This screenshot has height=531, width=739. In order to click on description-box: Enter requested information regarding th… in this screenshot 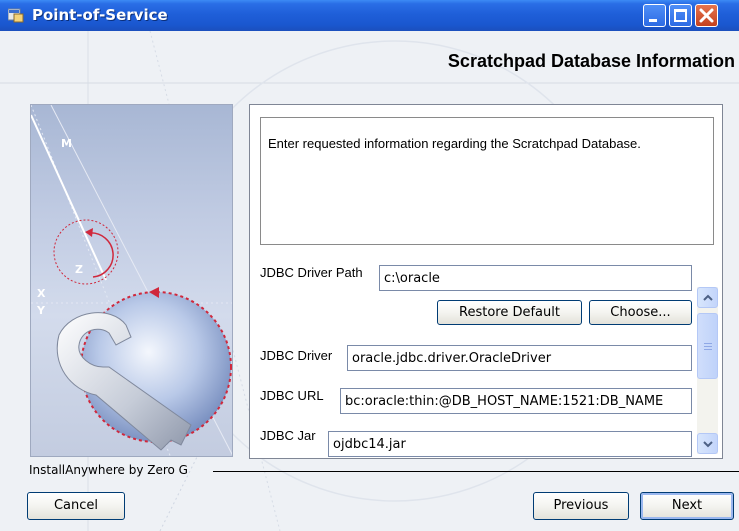, I will do `click(487, 181)`.